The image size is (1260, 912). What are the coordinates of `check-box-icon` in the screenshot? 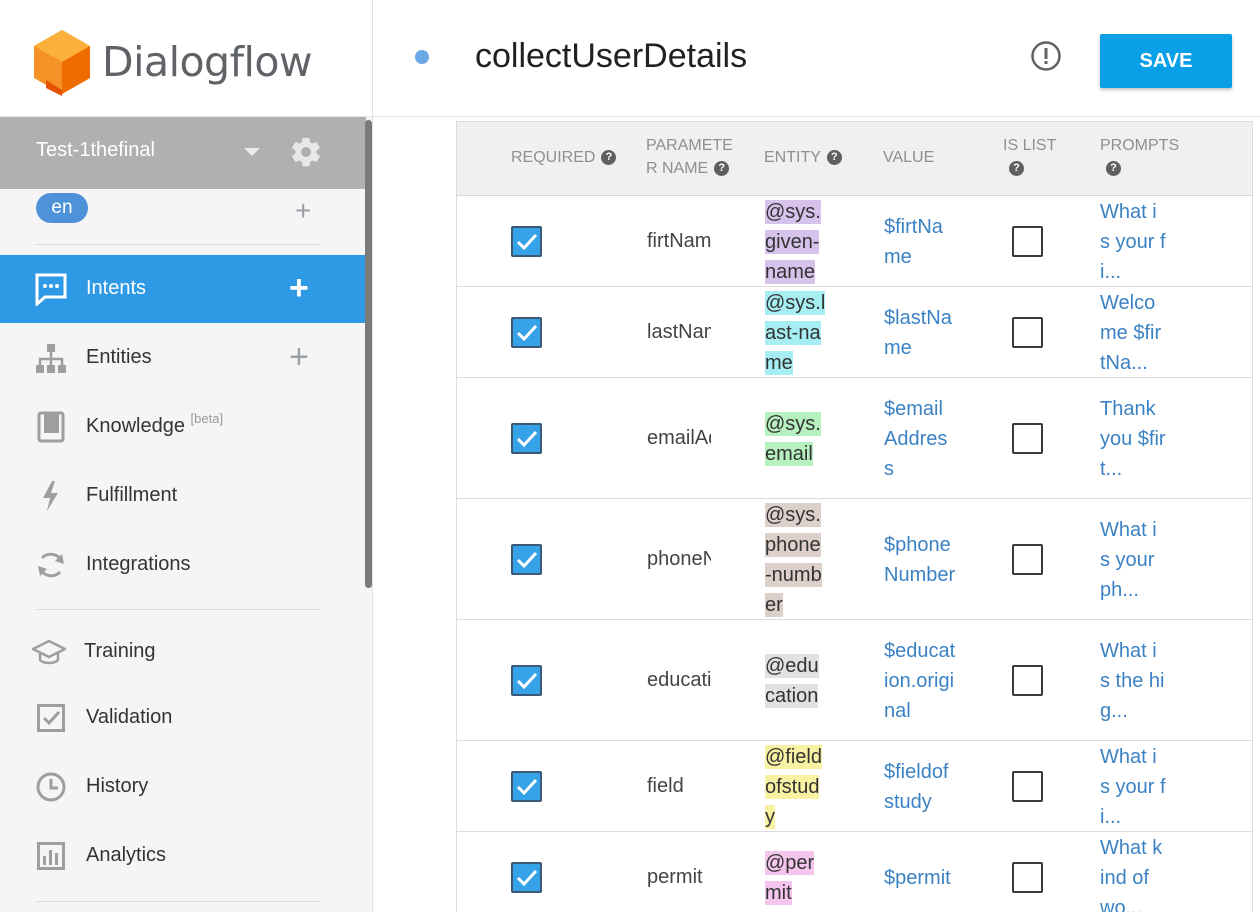 It's located at (51, 718).